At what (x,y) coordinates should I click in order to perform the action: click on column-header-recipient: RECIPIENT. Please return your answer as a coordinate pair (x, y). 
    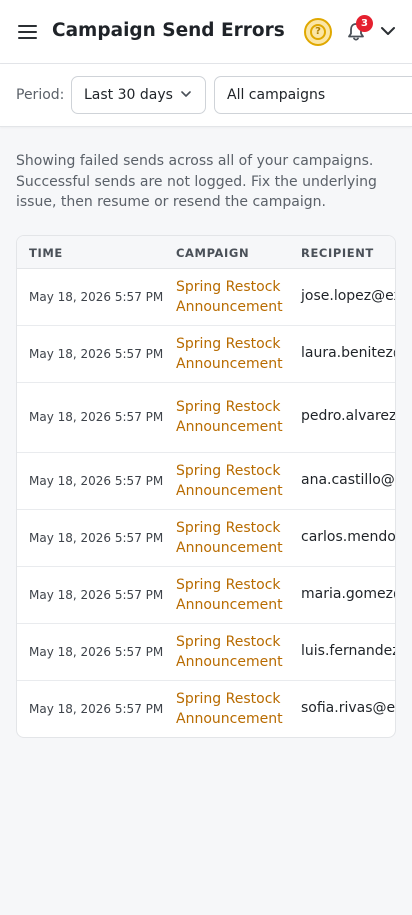
    Looking at the image, I should click on (337, 253).